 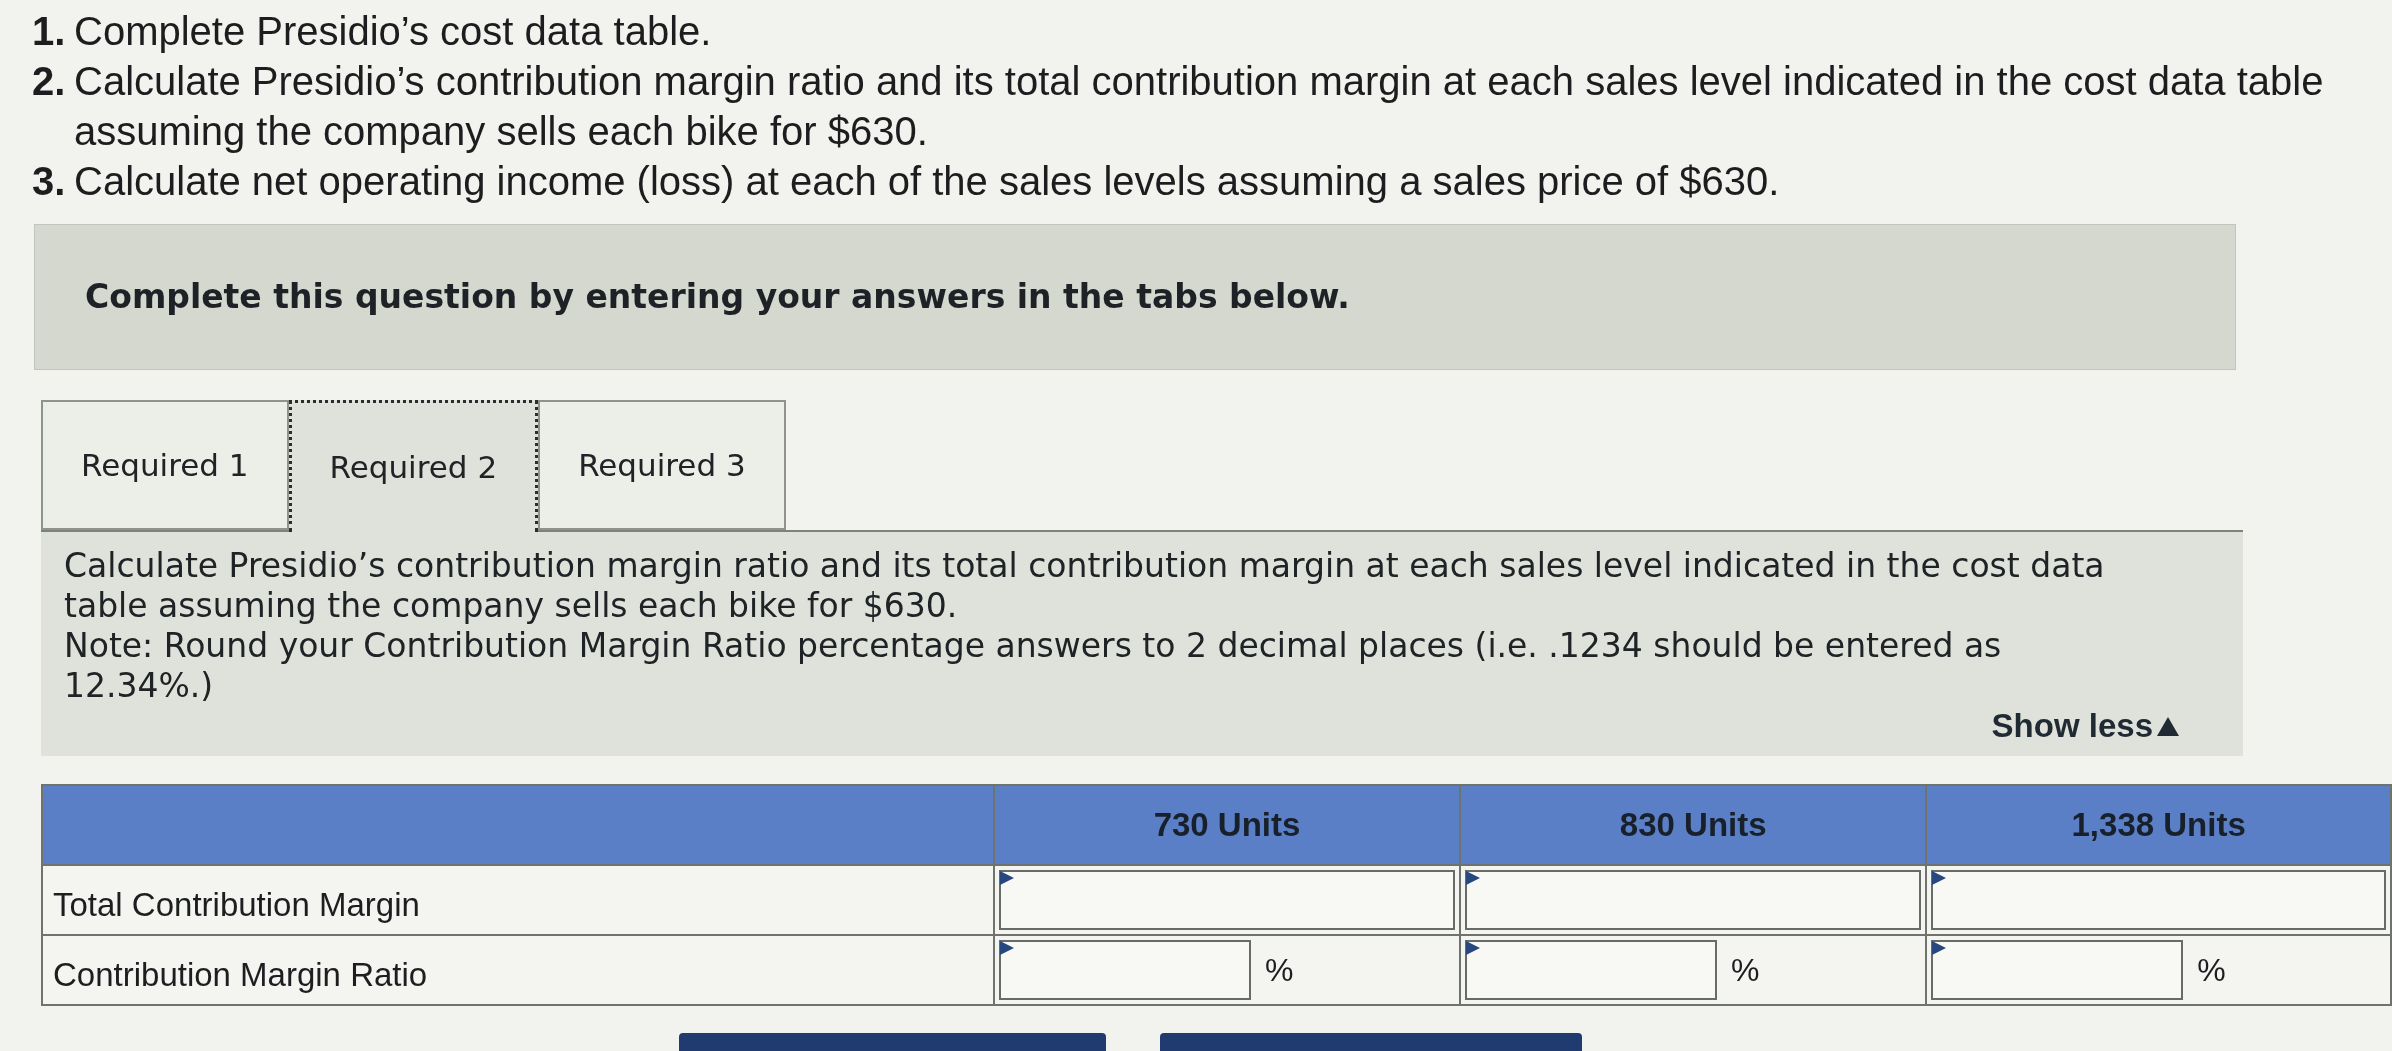 I want to click on column-header: 1,338 Units, so click(x=2158, y=825).